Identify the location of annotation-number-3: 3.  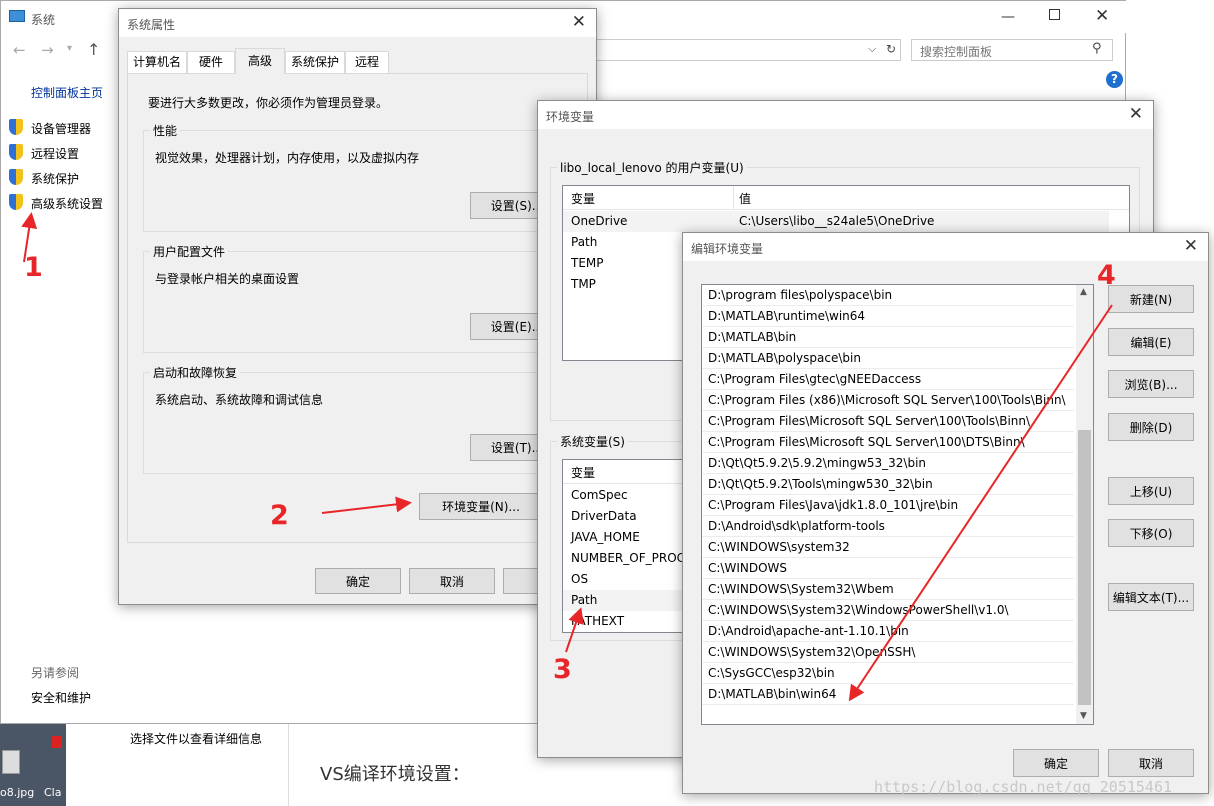
(562, 669).